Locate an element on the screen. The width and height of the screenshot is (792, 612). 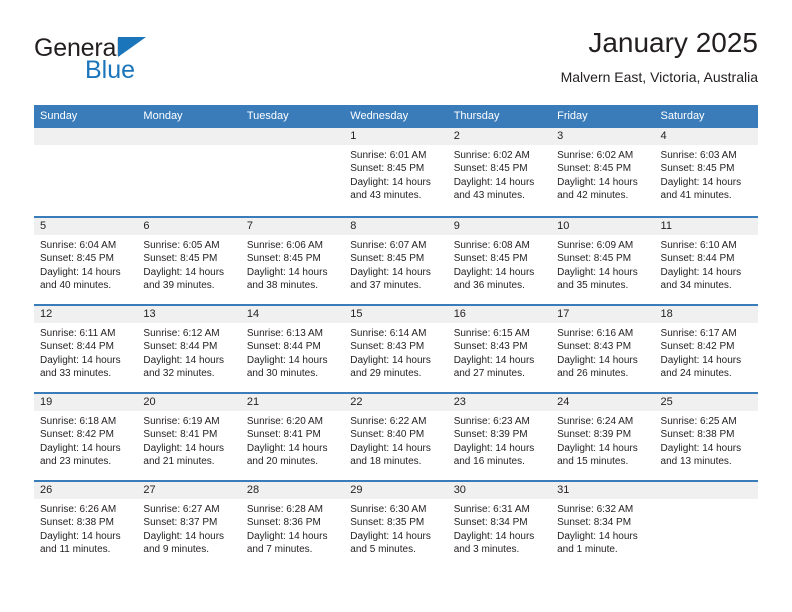
daylight-text: Daylight: 14 hours and 42 minutes. is located at coordinates (597, 189).